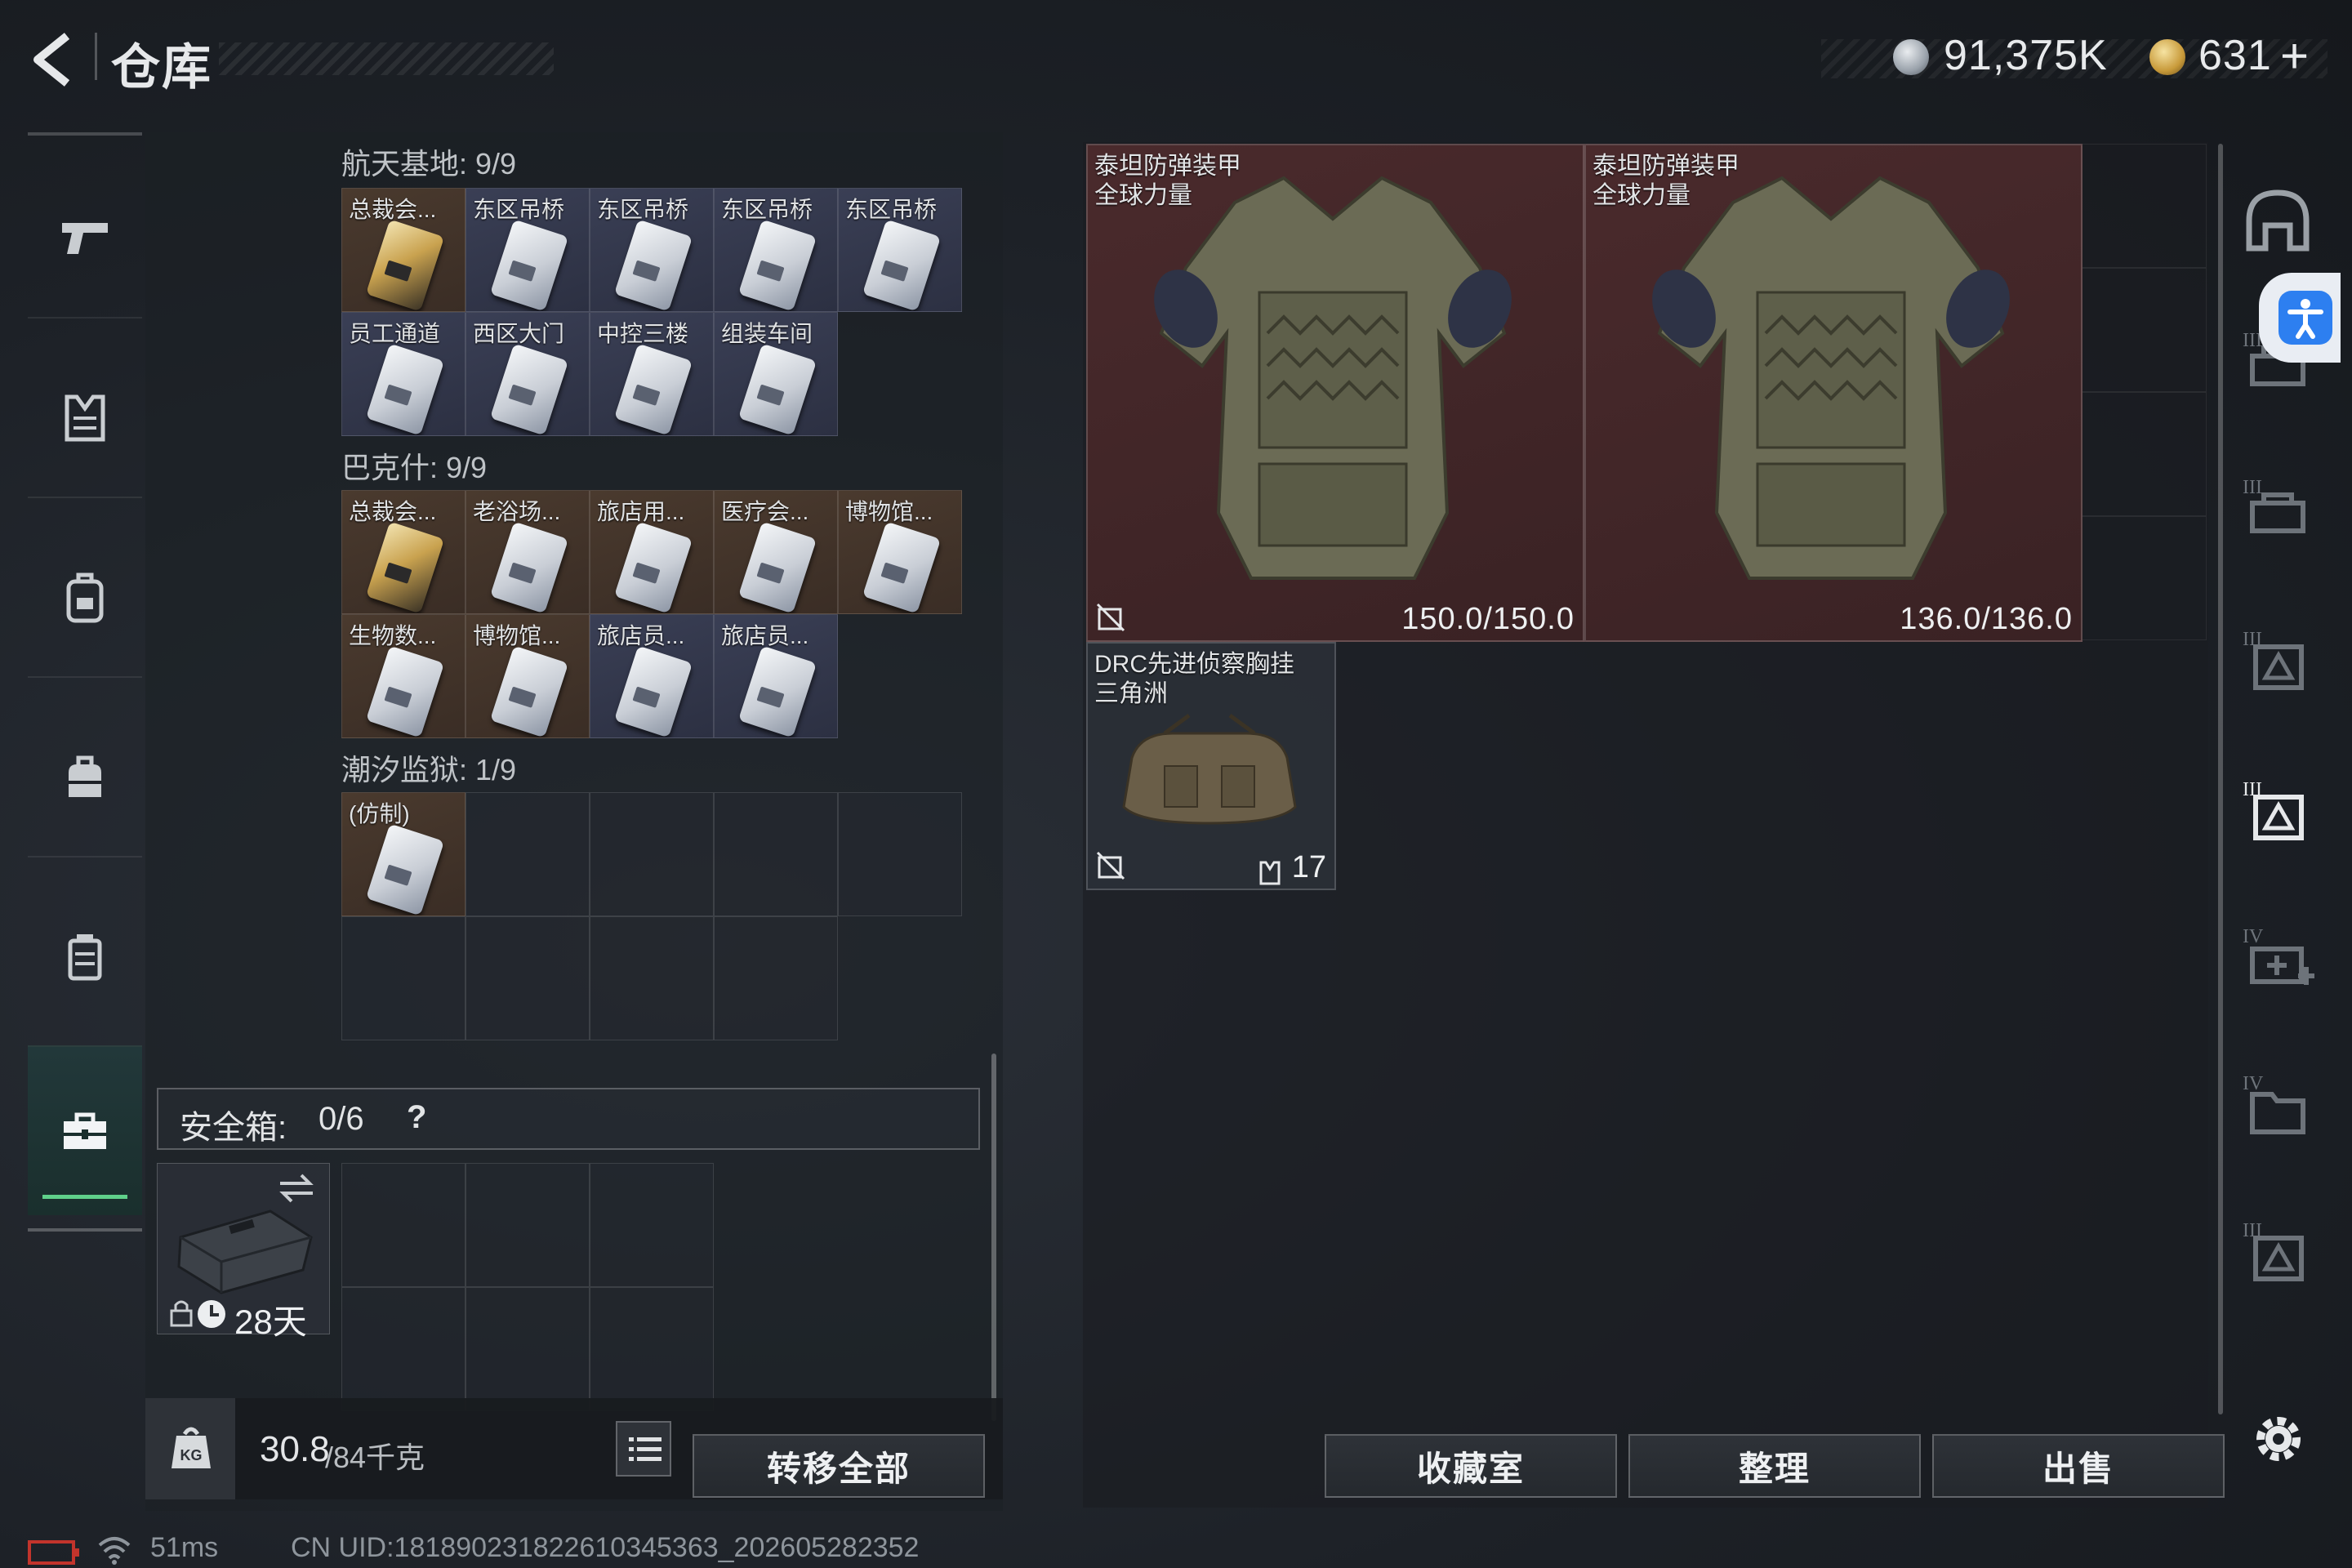  Describe the element at coordinates (341, 1119) in the screenshot. I see `safe-box-count: 0/6` at that location.